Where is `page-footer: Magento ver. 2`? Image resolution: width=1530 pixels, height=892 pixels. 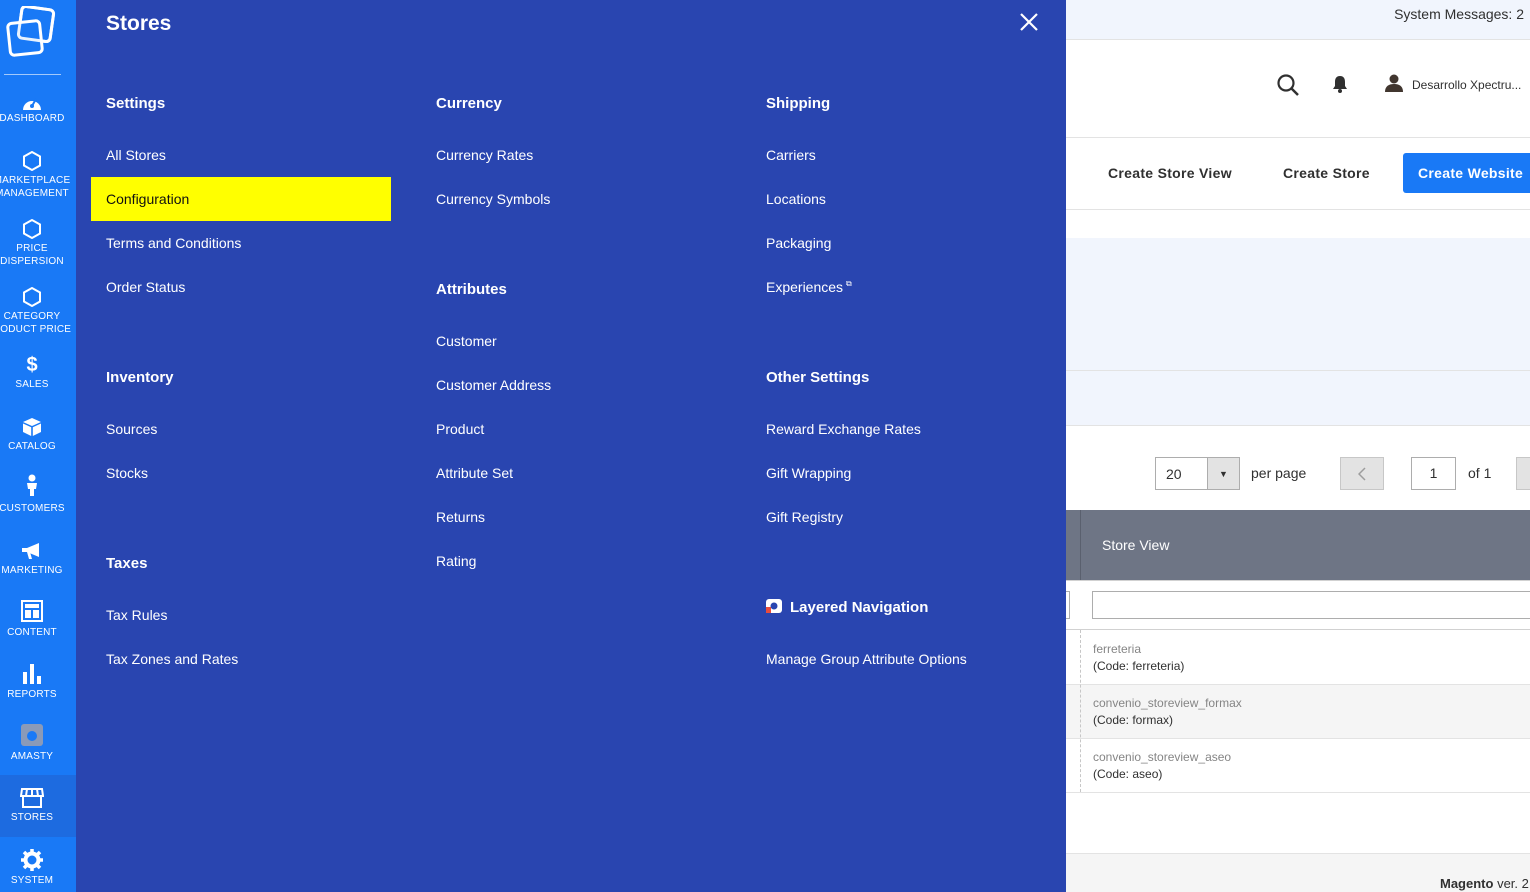 page-footer: Magento ver. 2 is located at coordinates (1298, 872).